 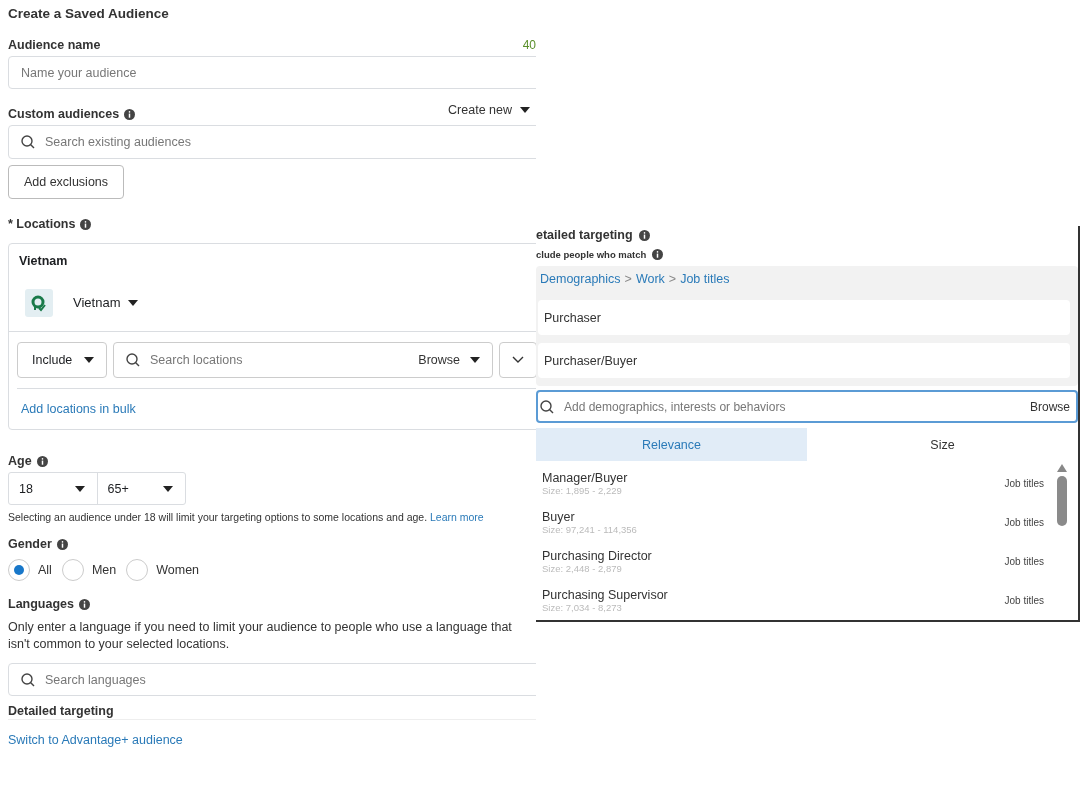 I want to click on field-label: Gender, so click(x=30, y=544).